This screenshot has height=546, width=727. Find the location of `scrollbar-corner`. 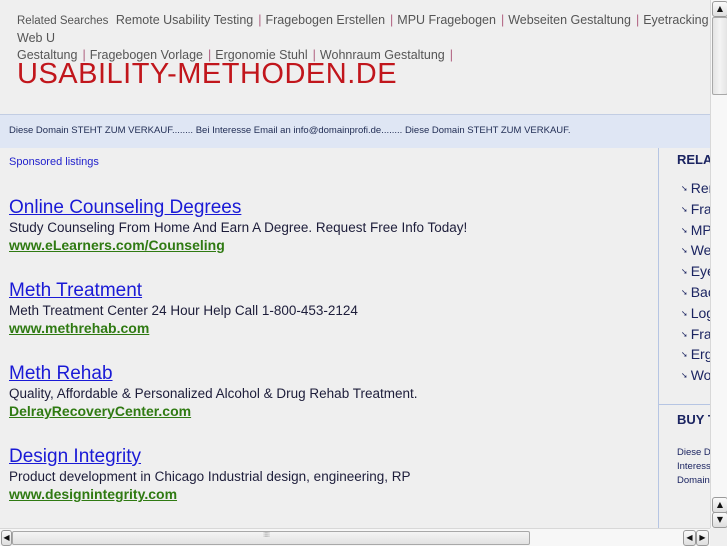

scrollbar-corner is located at coordinates (718, 536).